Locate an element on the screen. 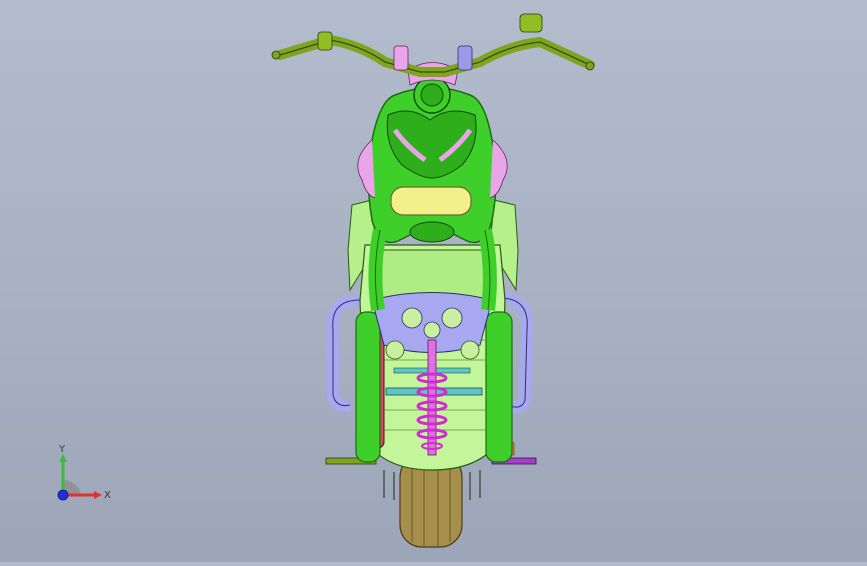 Image resolution: width=867 pixels, height=566 pixels. coordinate-triad: Y X is located at coordinates (83, 475).